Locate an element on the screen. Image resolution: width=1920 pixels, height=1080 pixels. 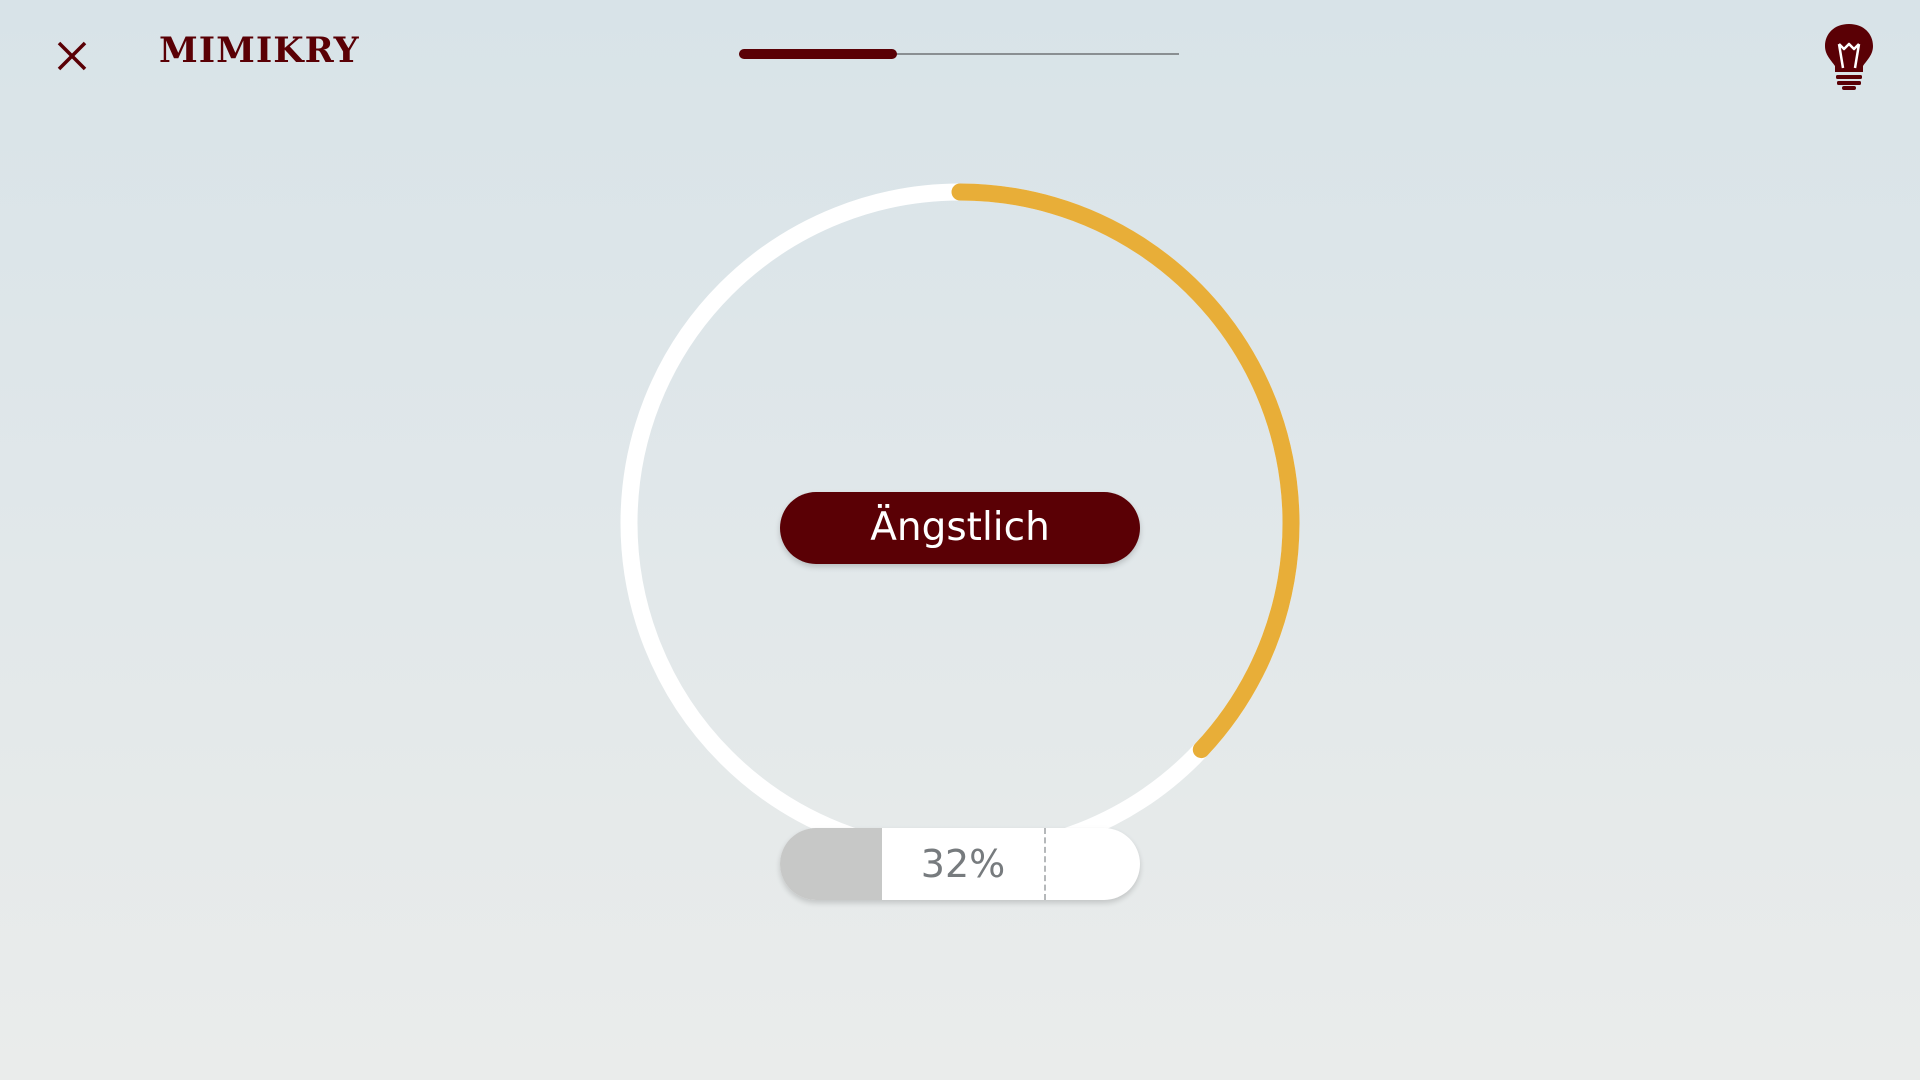
intensity-divider is located at coordinates (1045, 864).